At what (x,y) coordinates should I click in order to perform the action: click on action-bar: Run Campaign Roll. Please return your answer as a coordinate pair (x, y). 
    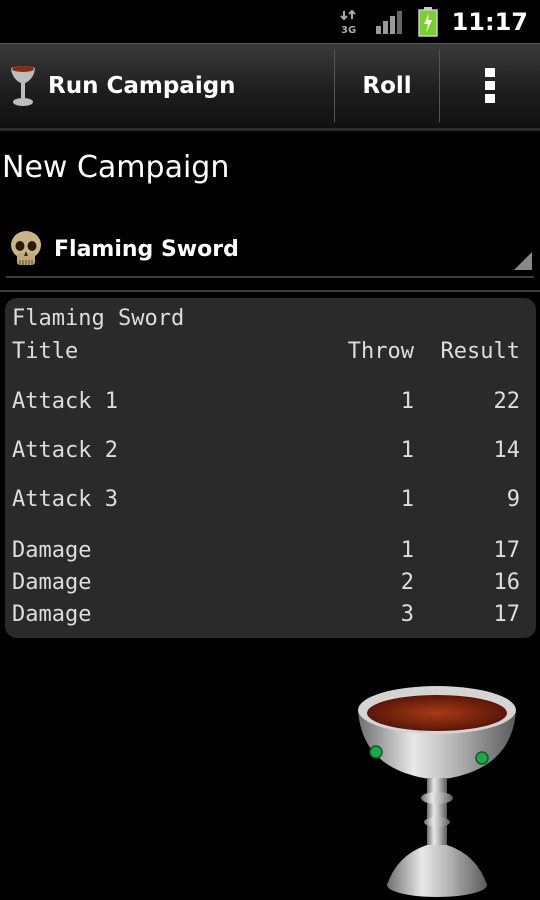
    Looking at the image, I should click on (270, 87).